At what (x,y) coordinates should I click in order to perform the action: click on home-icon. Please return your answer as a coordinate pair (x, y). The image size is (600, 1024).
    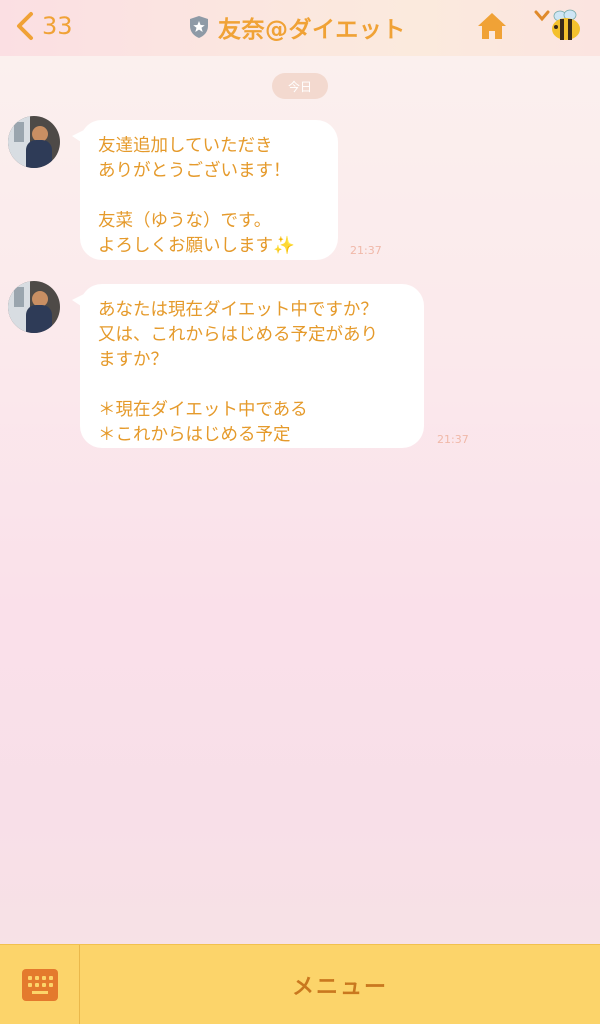
    Looking at the image, I should click on (492, 26).